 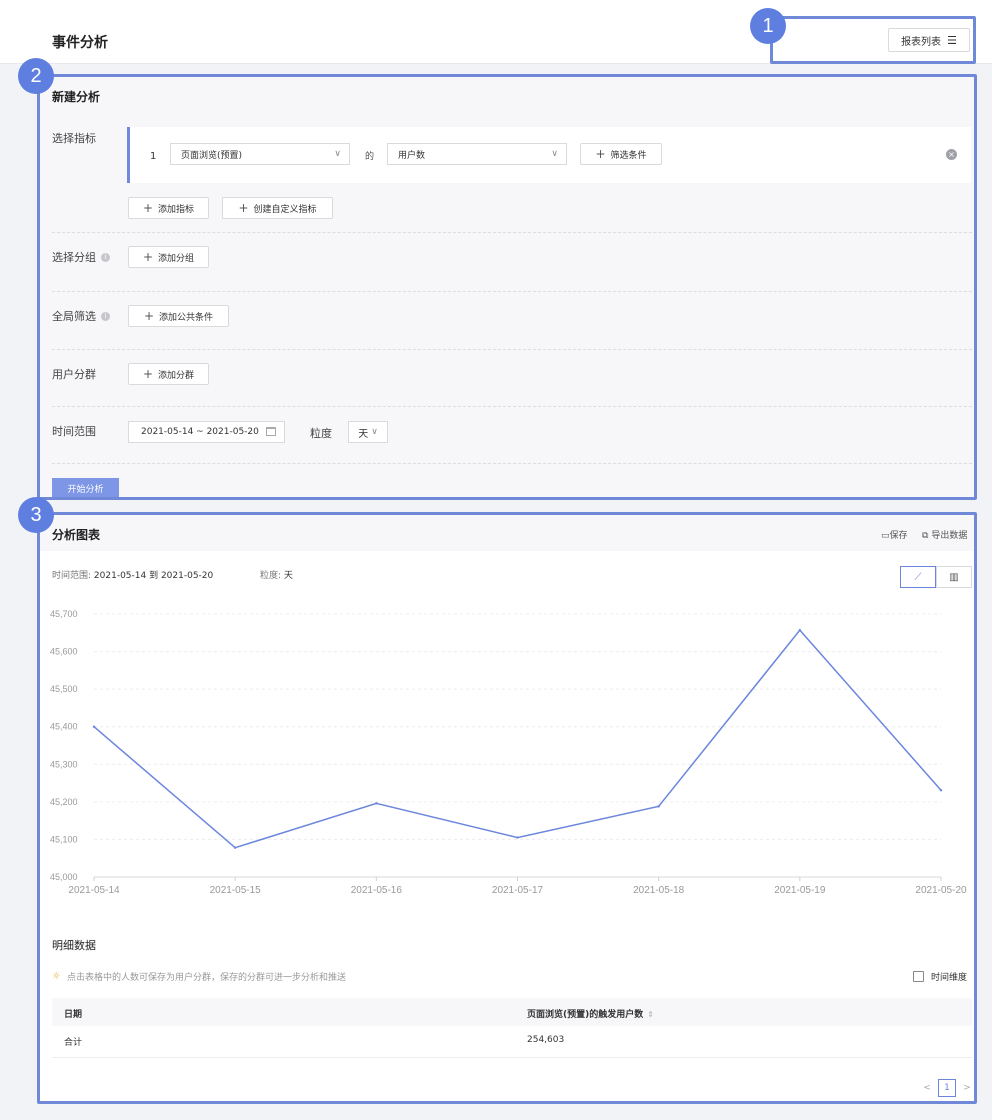 I want to click on granularity-select: 天 ∨, so click(x=368, y=432).